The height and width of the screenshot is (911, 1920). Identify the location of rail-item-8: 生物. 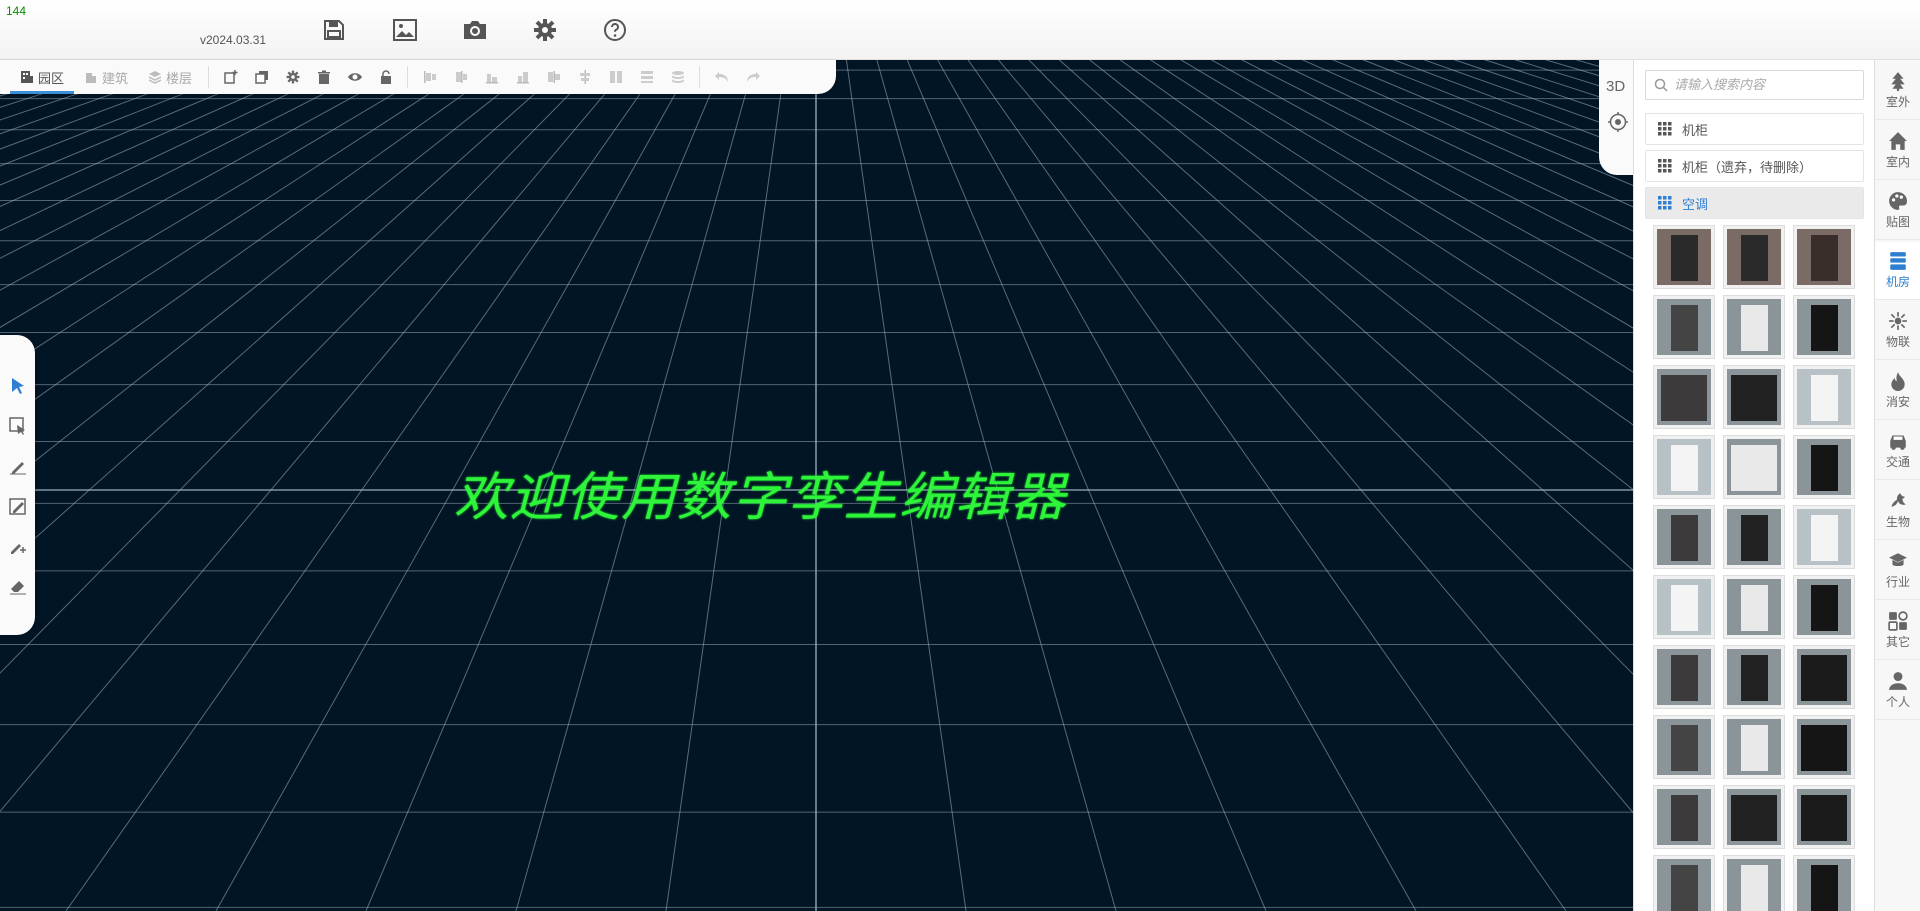
(1897, 511).